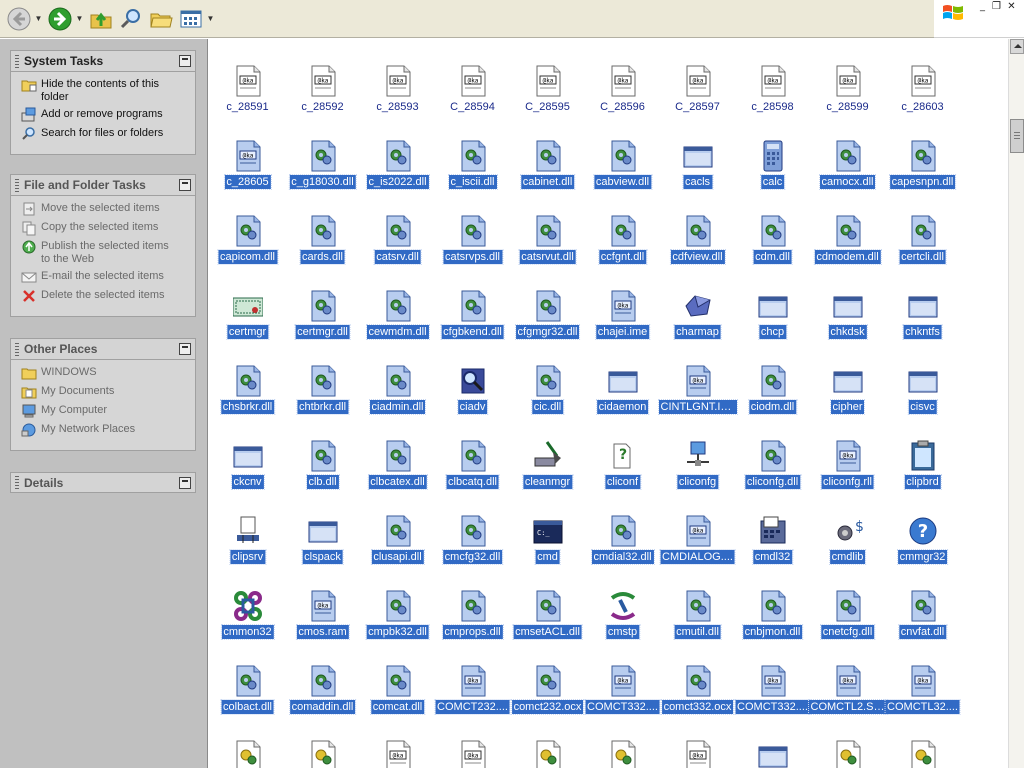 Image resolution: width=1024 pixels, height=768 pixels. Describe the element at coordinates (697, 241) in the screenshot. I see `file-item: cdfview.dll` at that location.